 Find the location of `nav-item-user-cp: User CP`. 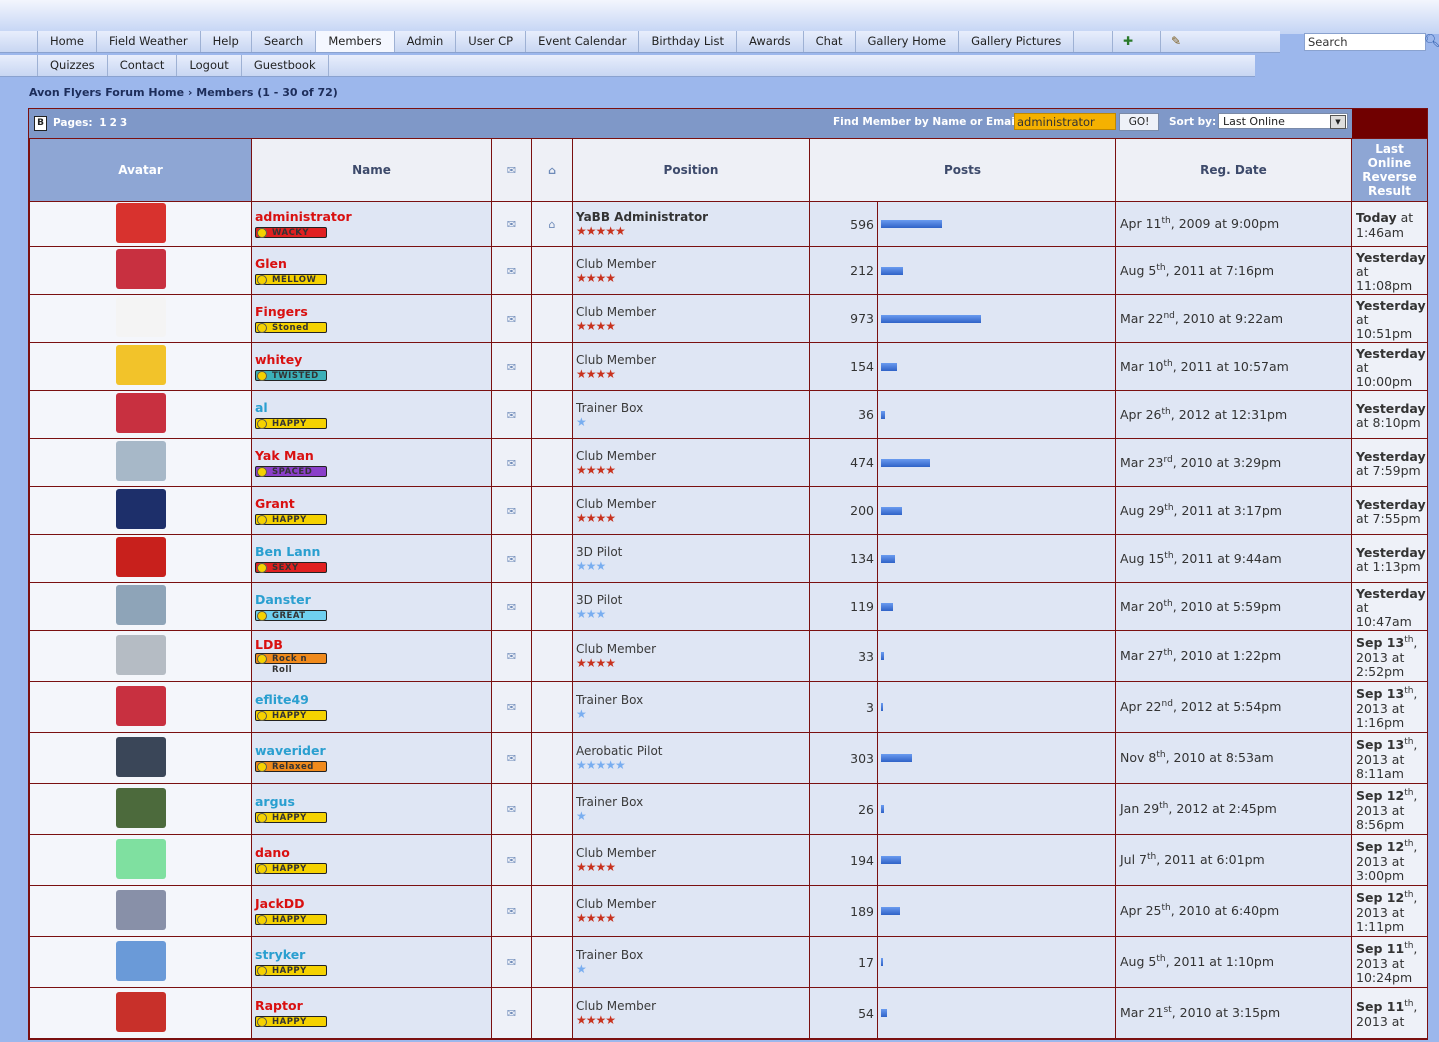

nav-item-user-cp: User CP is located at coordinates (490, 41).